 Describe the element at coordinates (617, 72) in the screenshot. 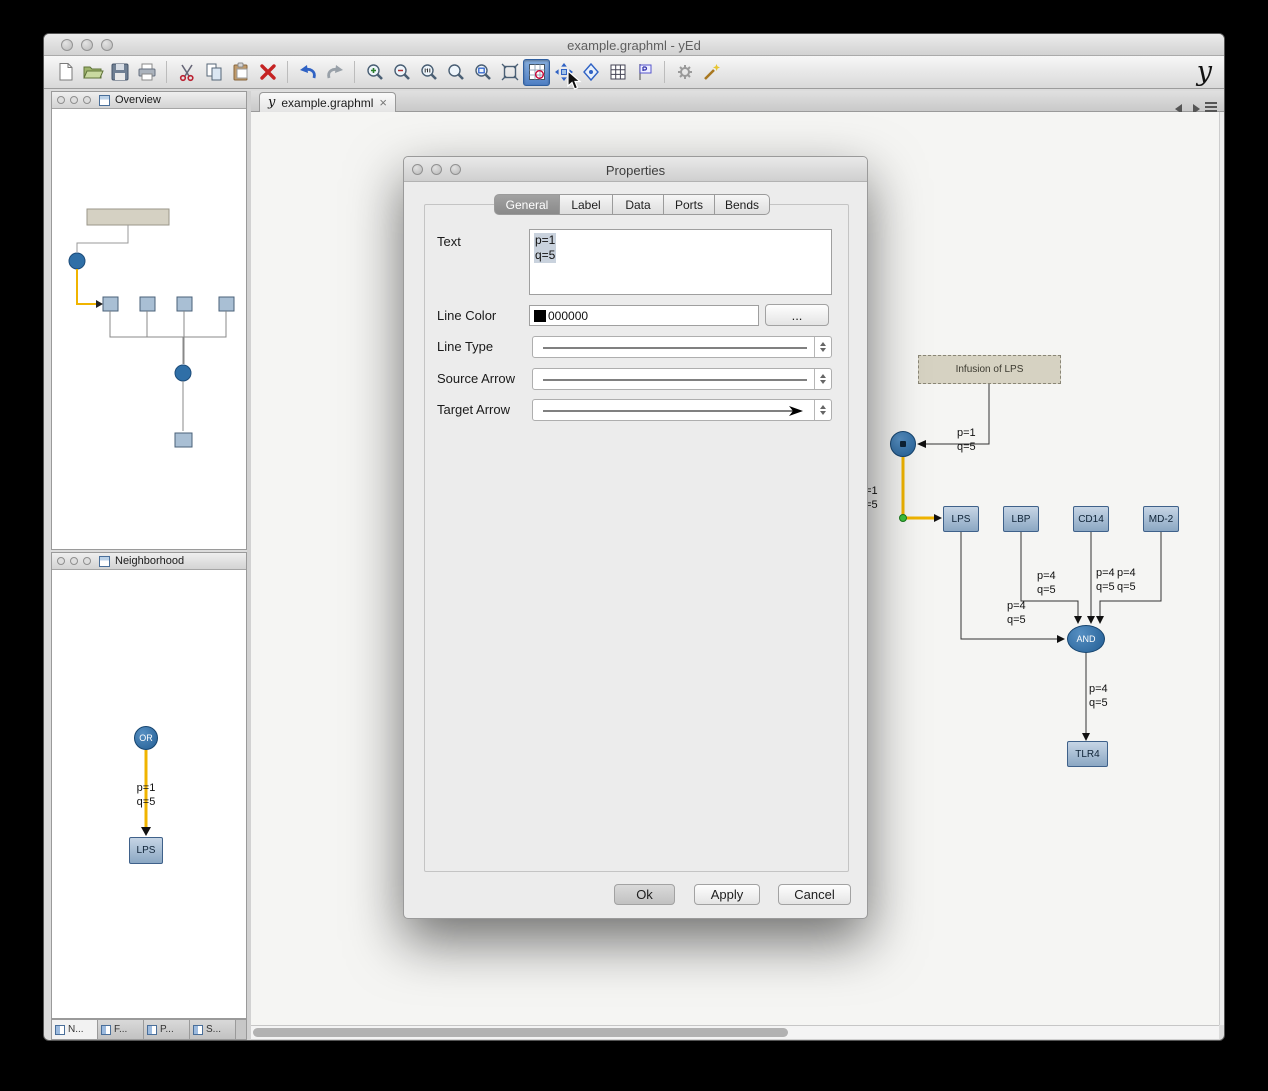

I see `grid-icon` at that location.